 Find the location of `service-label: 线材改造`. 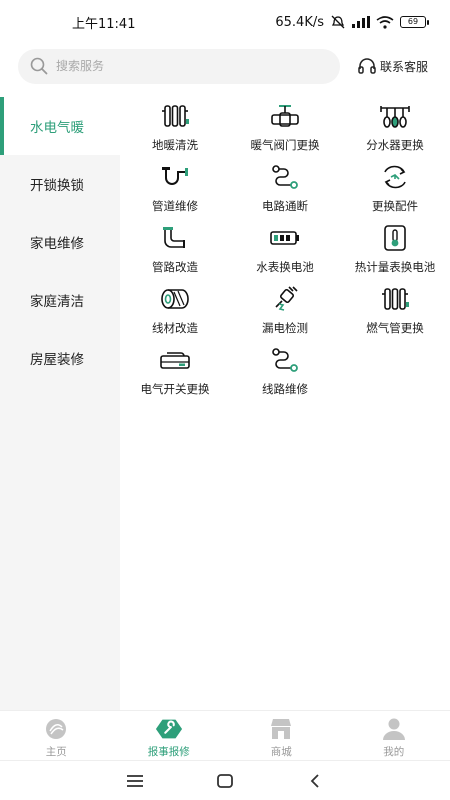

service-label: 线材改造 is located at coordinates (175, 328).